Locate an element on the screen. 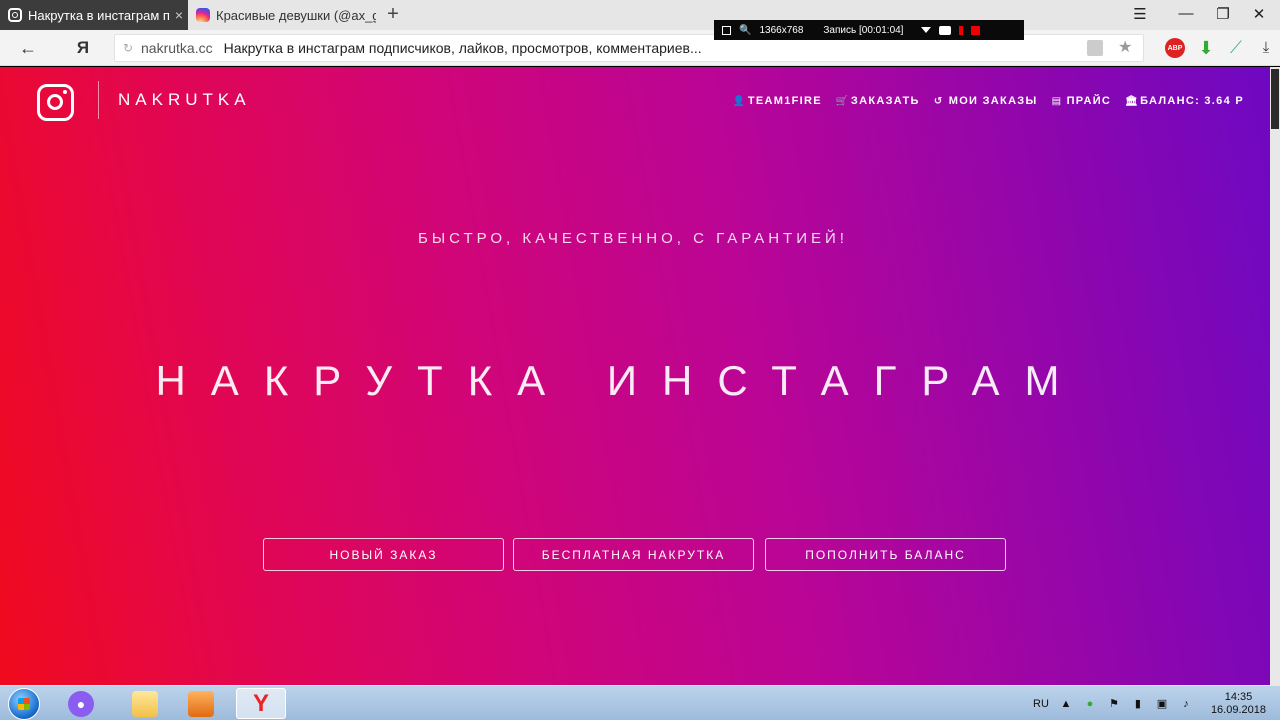 The image size is (1280, 720). flag-icon: ⚑ is located at coordinates (1114, 704).